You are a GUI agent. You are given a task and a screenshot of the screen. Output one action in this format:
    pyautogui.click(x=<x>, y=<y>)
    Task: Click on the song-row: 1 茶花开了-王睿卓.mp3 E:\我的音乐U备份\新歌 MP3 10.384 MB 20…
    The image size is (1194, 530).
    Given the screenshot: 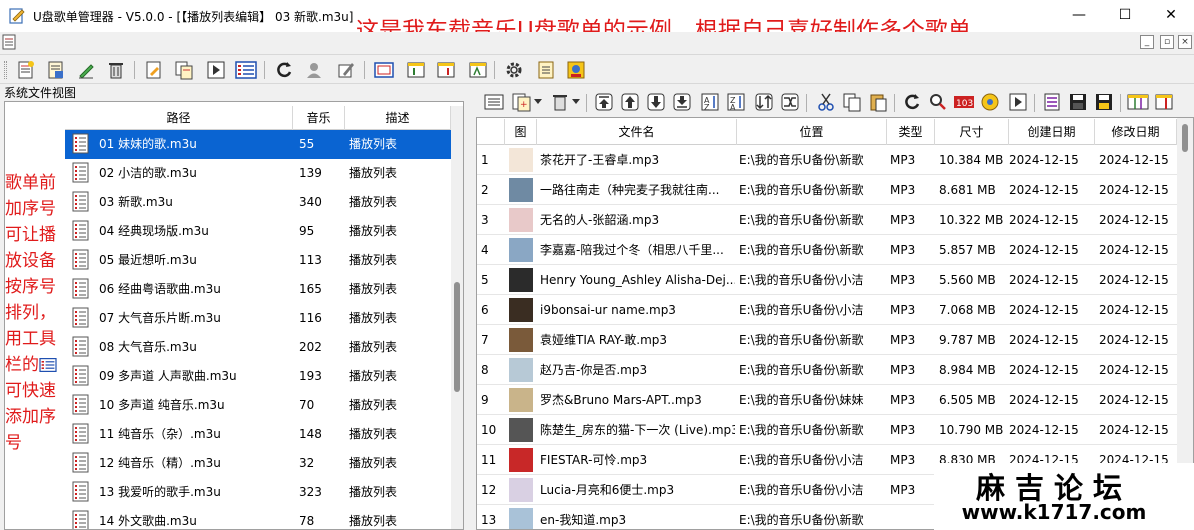 What is the action you would take?
    pyautogui.click(x=827, y=160)
    